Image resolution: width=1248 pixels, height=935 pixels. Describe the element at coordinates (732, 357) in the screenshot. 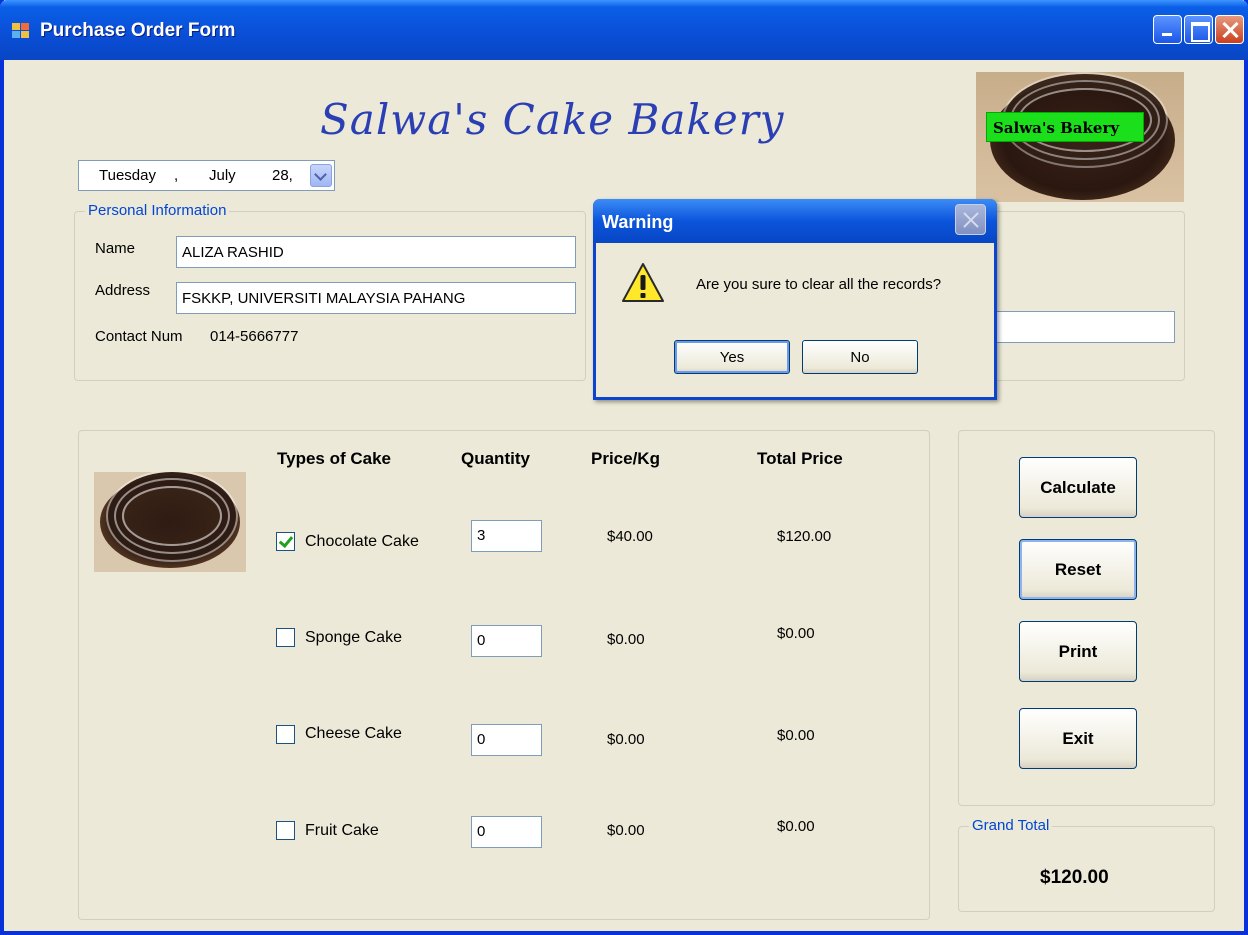

I see `yes-button: Yes` at that location.